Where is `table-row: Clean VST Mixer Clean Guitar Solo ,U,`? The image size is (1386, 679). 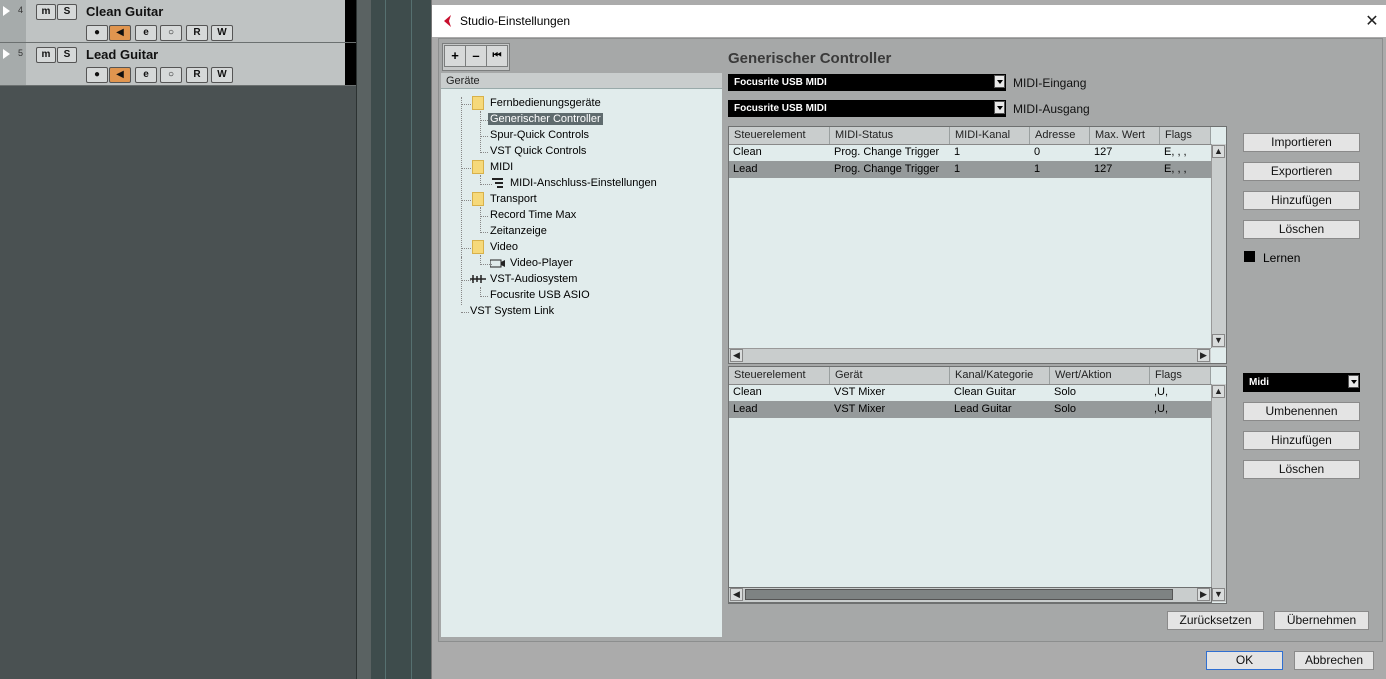
table-row: Clean VST Mixer Clean Guitar Solo ,U, is located at coordinates (970, 392).